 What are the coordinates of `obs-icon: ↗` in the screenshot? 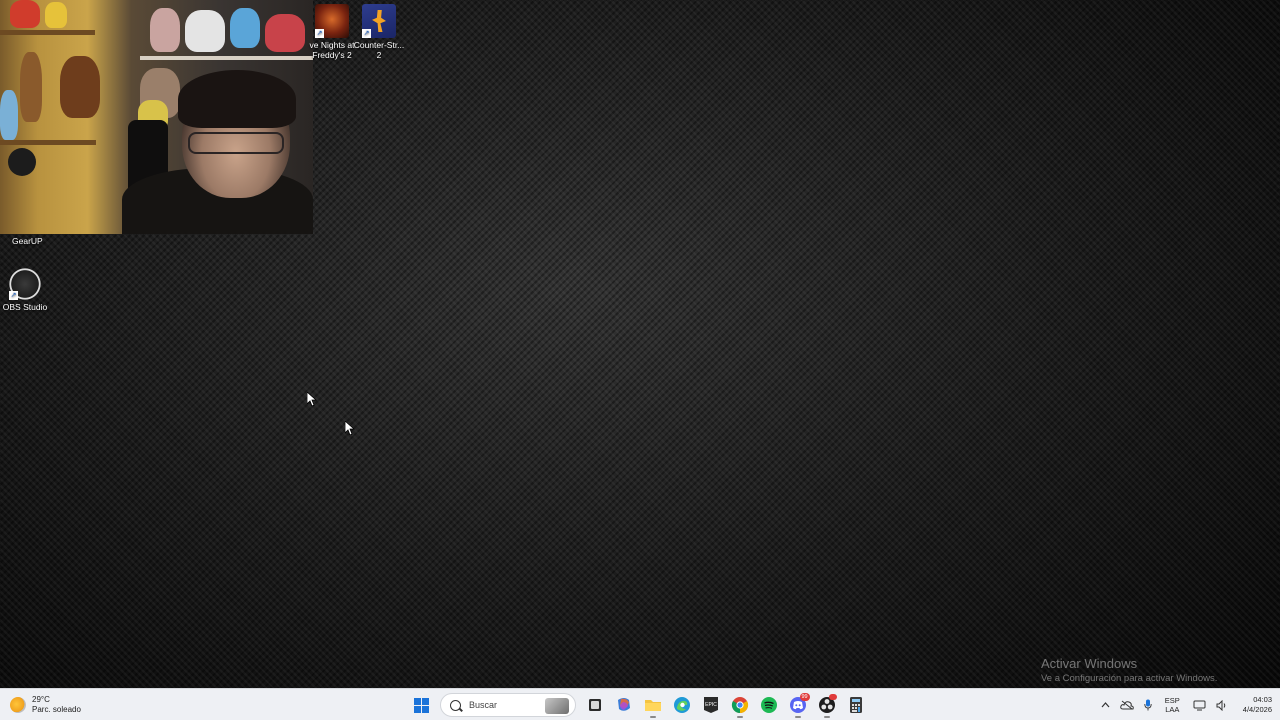 It's located at (25, 284).